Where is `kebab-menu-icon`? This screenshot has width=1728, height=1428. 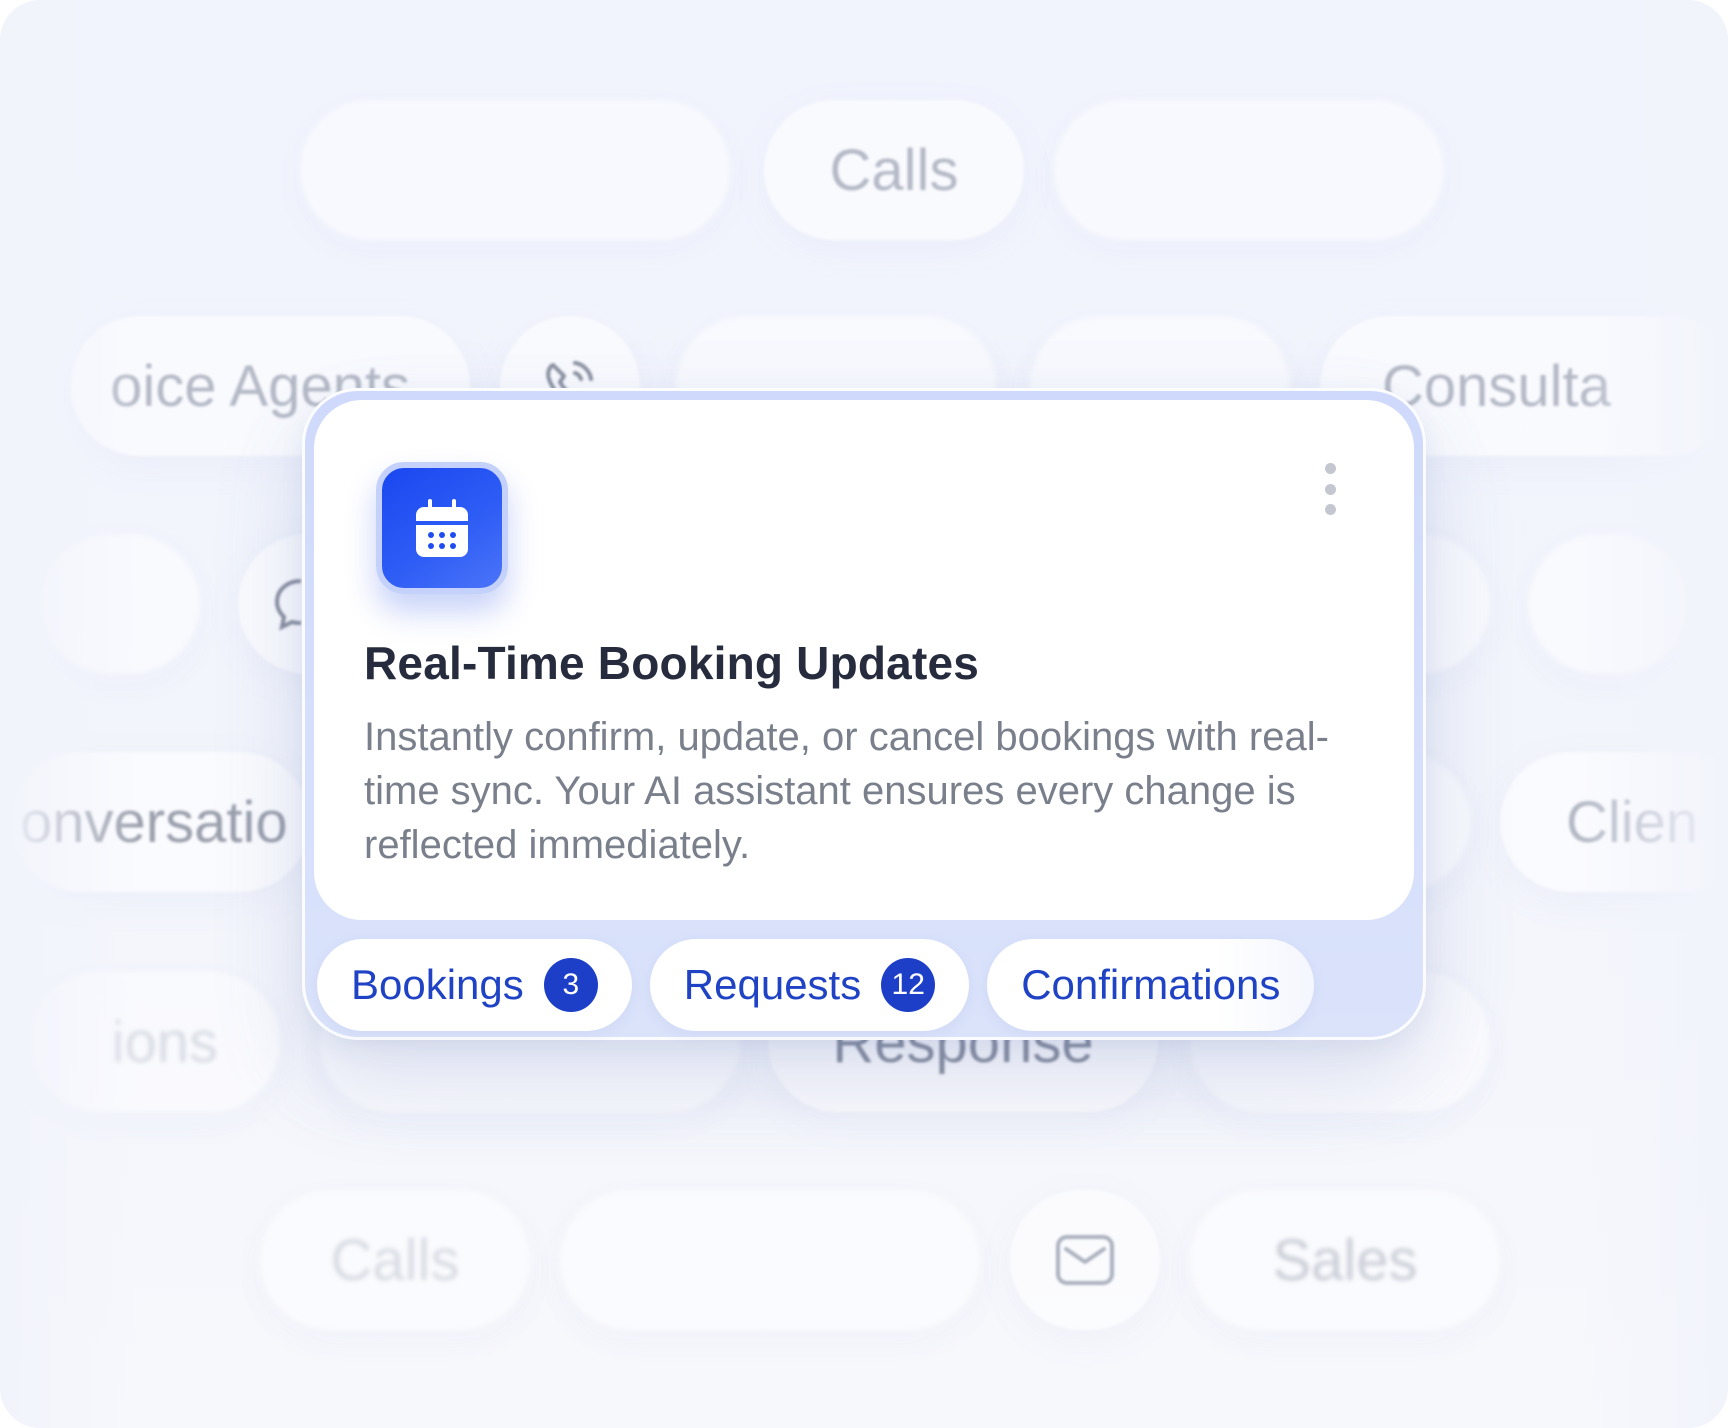
kebab-menu-icon is located at coordinates (1330, 489).